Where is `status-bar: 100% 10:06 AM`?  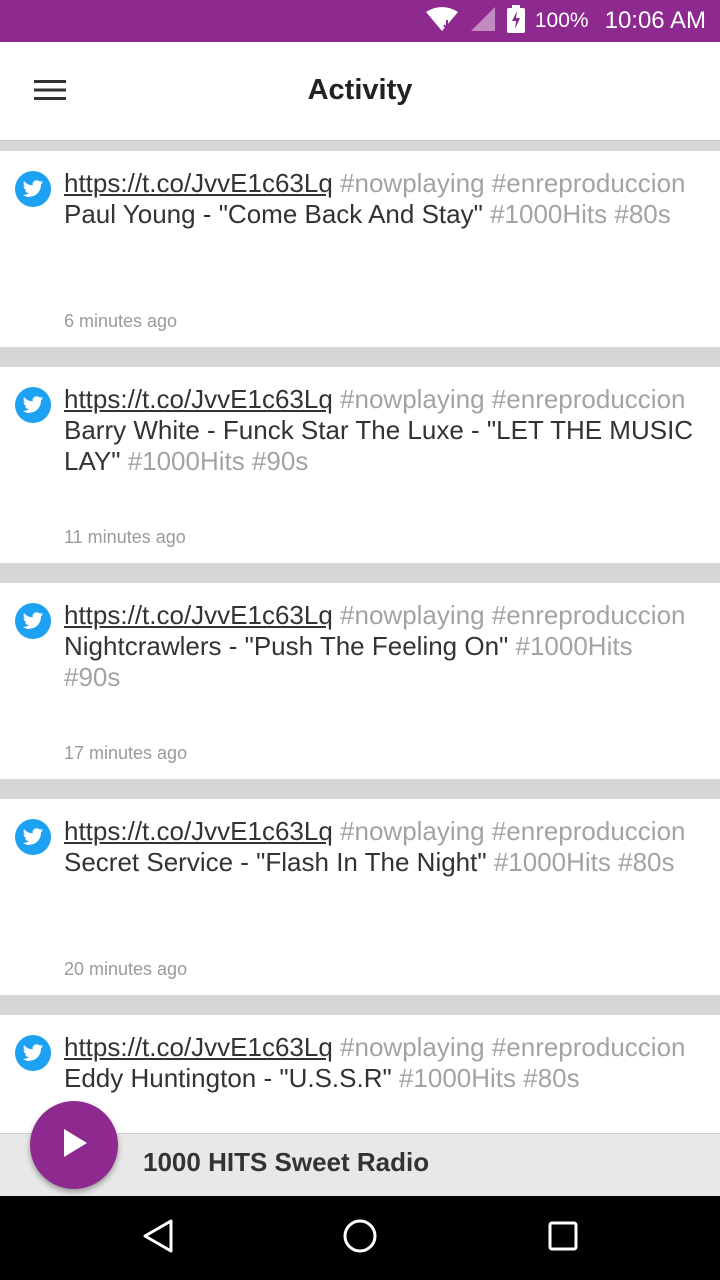 status-bar: 100% 10:06 AM is located at coordinates (360, 21).